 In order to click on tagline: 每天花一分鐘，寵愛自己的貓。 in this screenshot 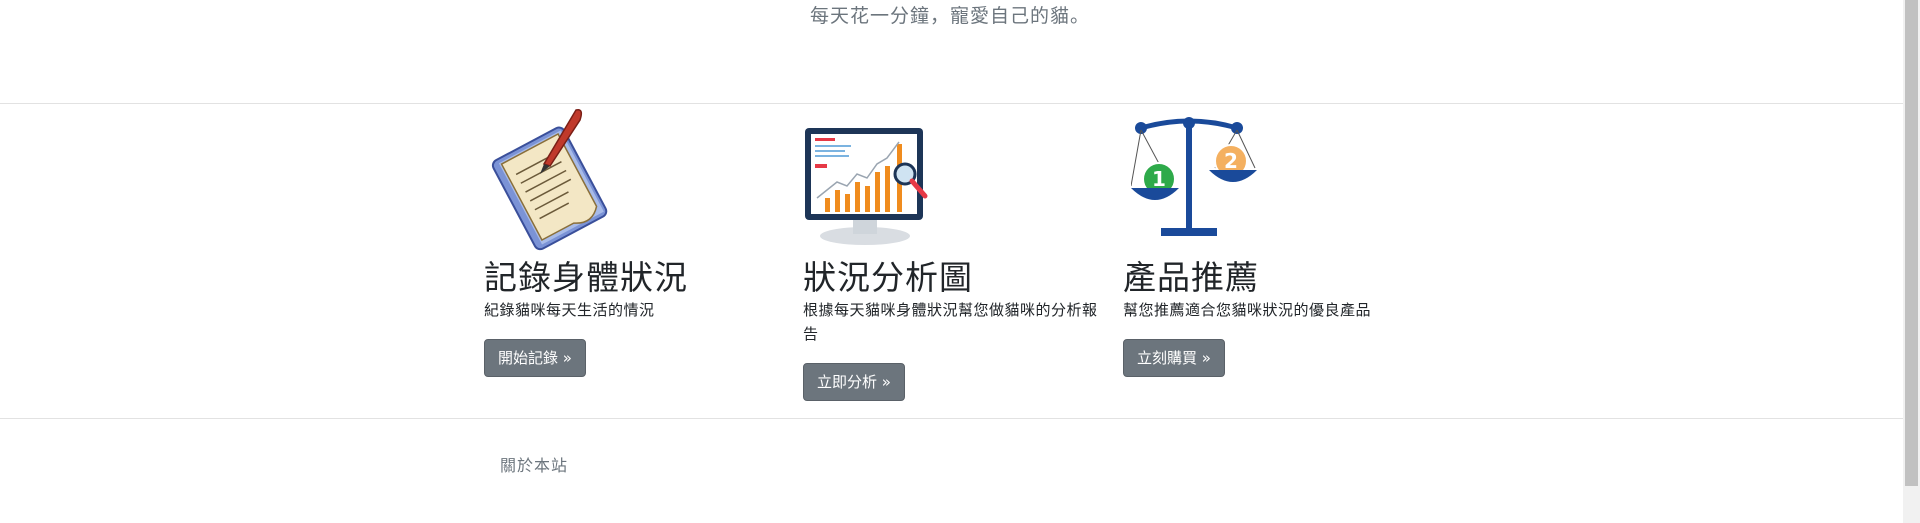, I will do `click(949, 16)`.